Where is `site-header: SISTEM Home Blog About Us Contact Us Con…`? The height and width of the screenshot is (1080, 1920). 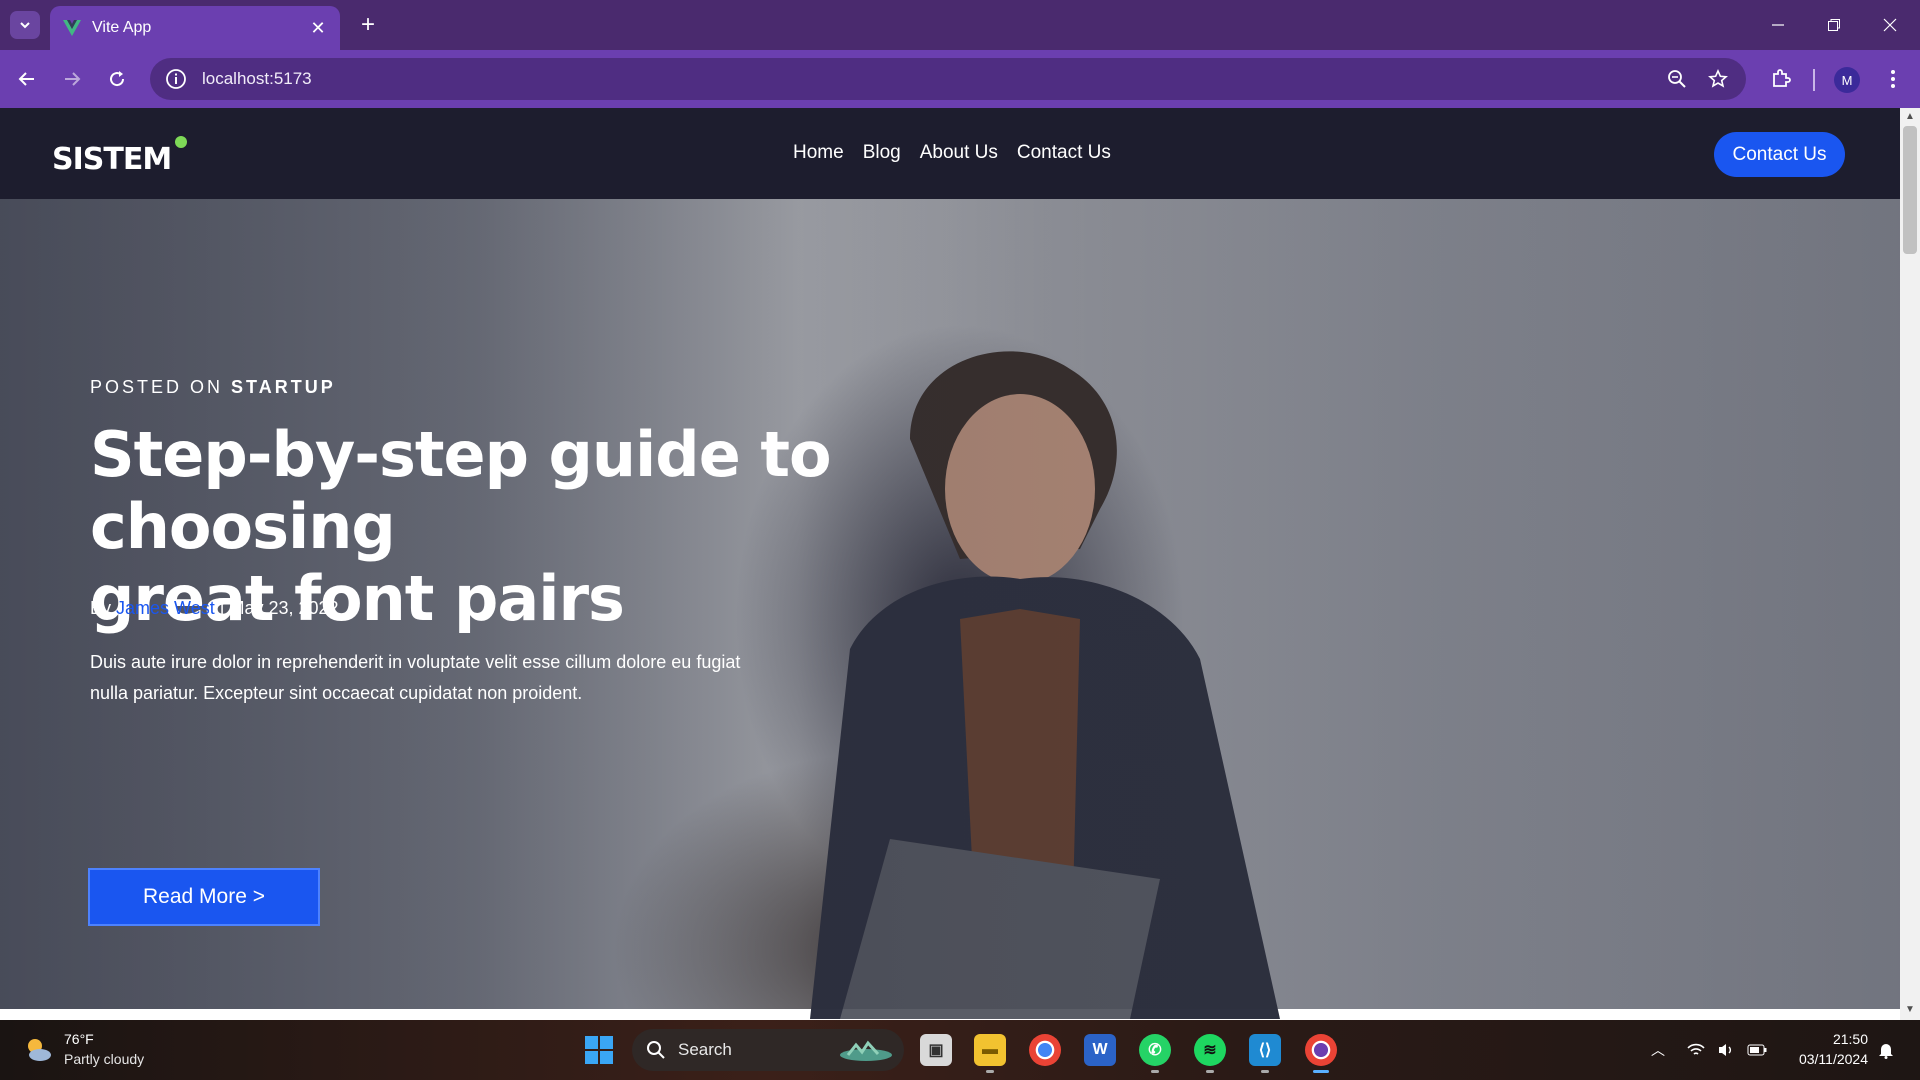 site-header: SISTEM Home Blog About Us Contact Us Con… is located at coordinates (950, 153).